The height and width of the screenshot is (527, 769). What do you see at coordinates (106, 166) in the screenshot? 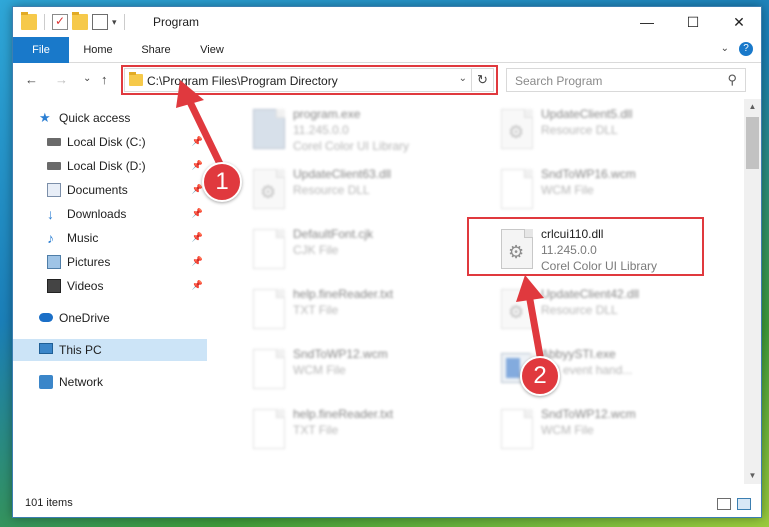
I see `sidebar-item-label: Local Disk (D:)` at bounding box center [106, 166].